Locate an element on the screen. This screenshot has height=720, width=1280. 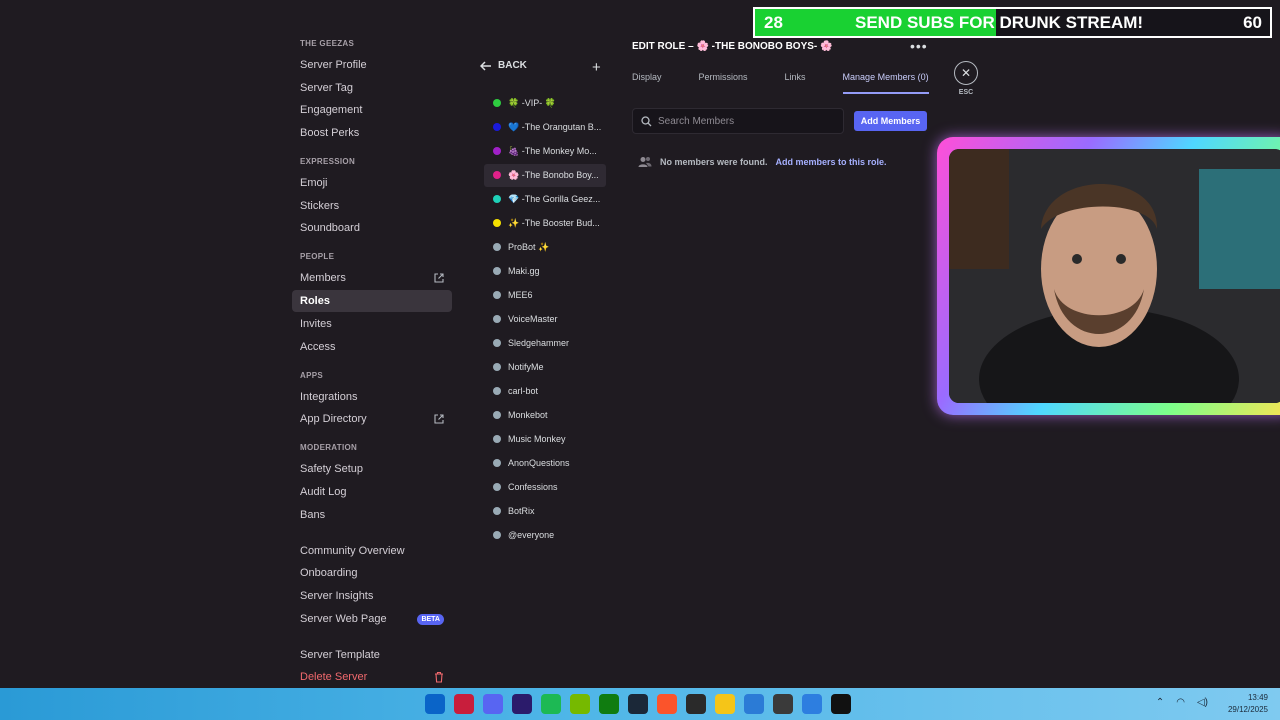
sidebar-item-delete-server: Delete Server is located at coordinates (372, 677).